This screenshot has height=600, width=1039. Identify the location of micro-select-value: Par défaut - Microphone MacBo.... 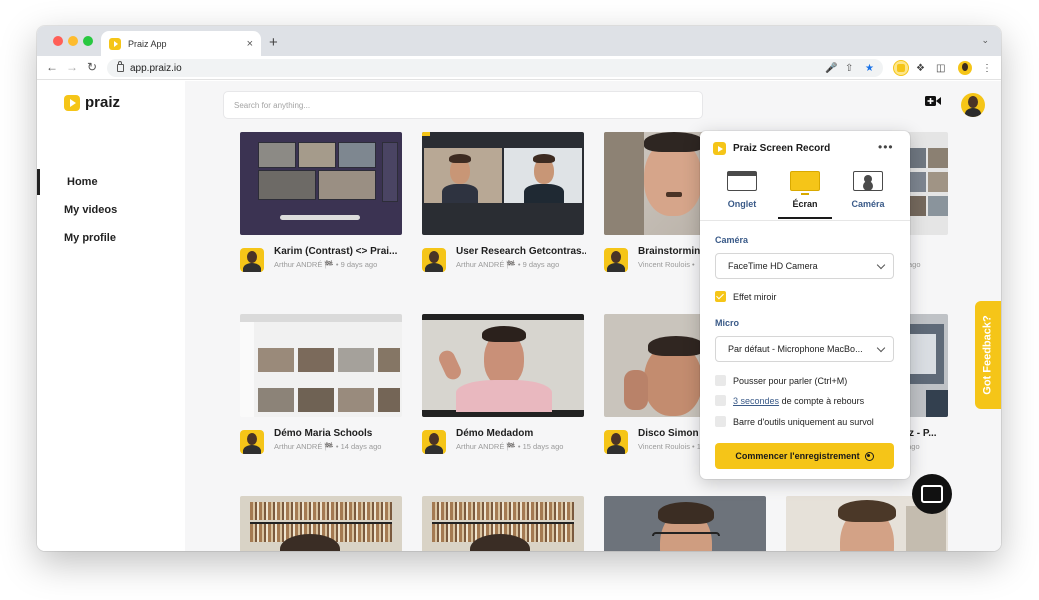
(795, 349).